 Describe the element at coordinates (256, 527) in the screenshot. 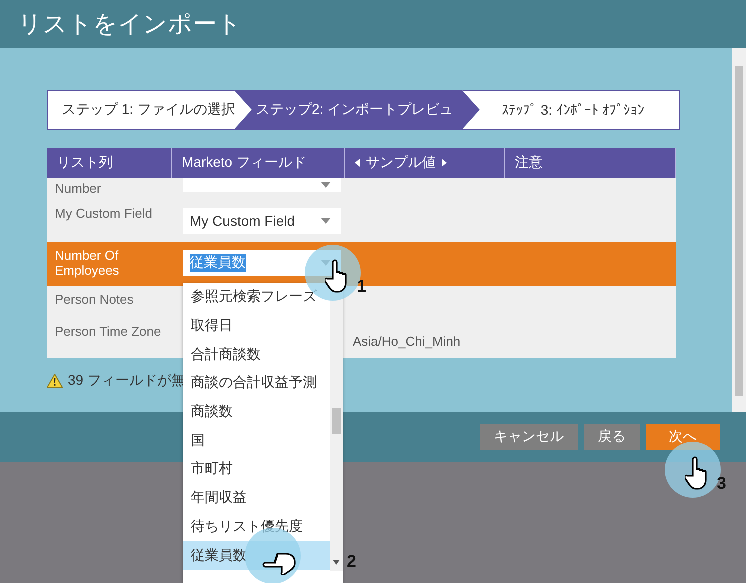

I see `dropdown-option: 待ちリスト優先度` at that location.